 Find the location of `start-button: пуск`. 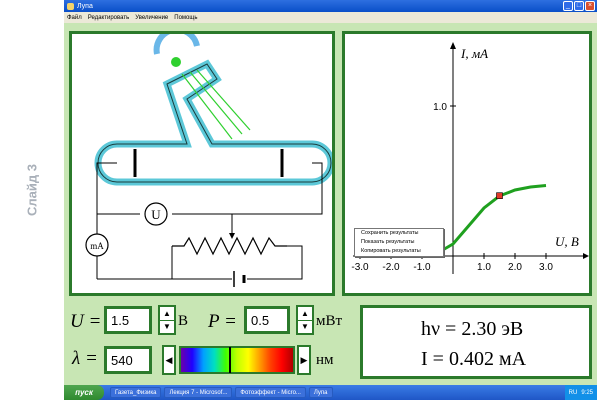

start-button: пуск is located at coordinates (84, 392).